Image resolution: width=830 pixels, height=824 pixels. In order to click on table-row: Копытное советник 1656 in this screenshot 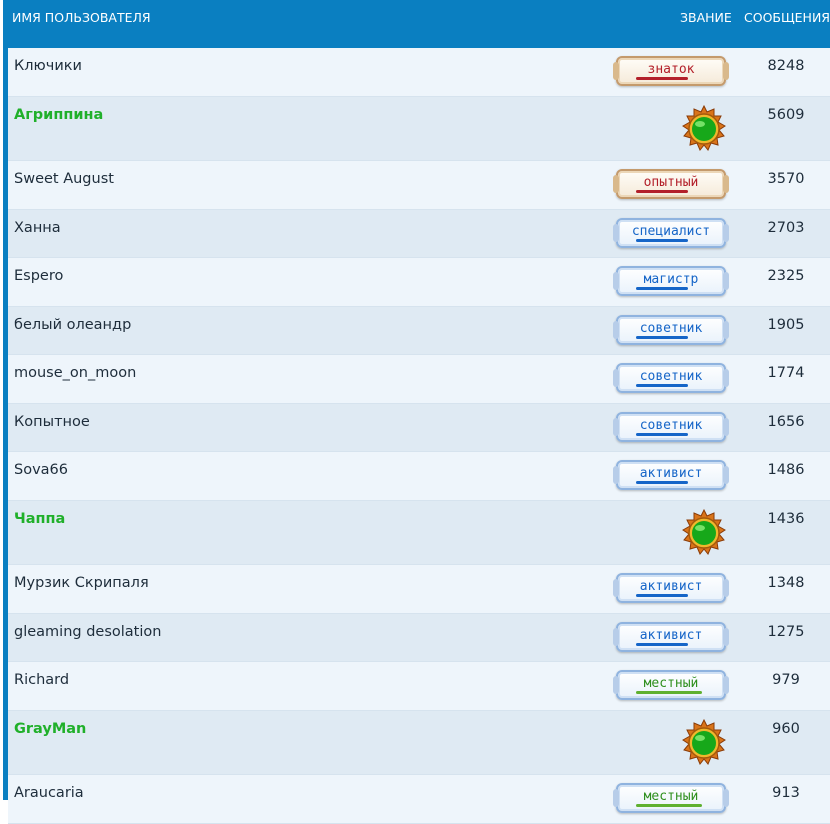, I will do `click(419, 427)`.